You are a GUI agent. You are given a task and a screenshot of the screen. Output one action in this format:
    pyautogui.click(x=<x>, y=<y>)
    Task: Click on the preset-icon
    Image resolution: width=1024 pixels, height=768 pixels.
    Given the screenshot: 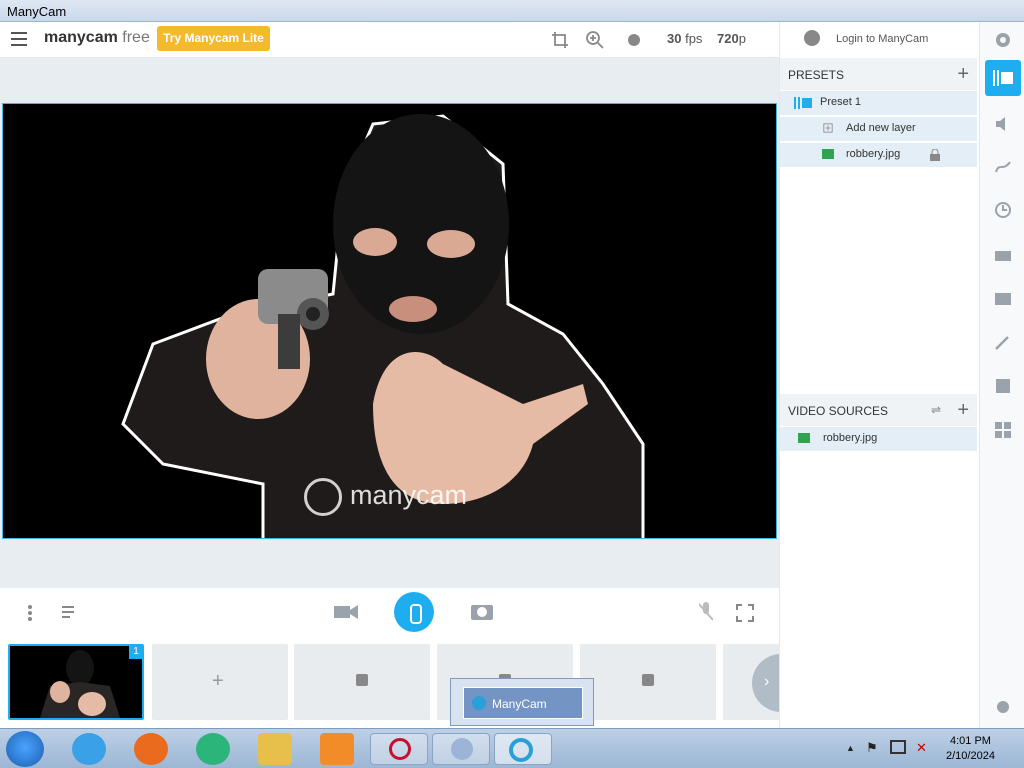 What is the action you would take?
    pyautogui.click(x=803, y=103)
    